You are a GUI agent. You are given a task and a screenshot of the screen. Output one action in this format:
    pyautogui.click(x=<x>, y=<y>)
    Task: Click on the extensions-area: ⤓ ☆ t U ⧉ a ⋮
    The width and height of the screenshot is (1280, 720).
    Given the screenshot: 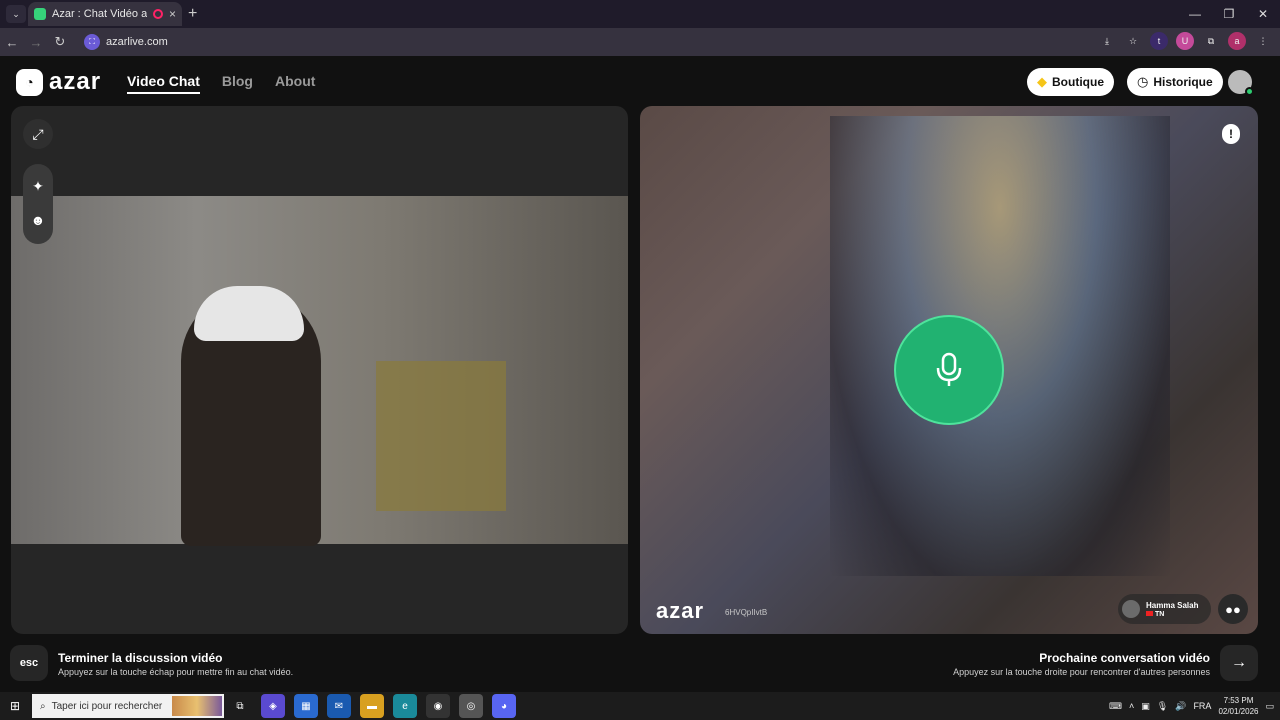 What is the action you would take?
    pyautogui.click(x=1185, y=41)
    